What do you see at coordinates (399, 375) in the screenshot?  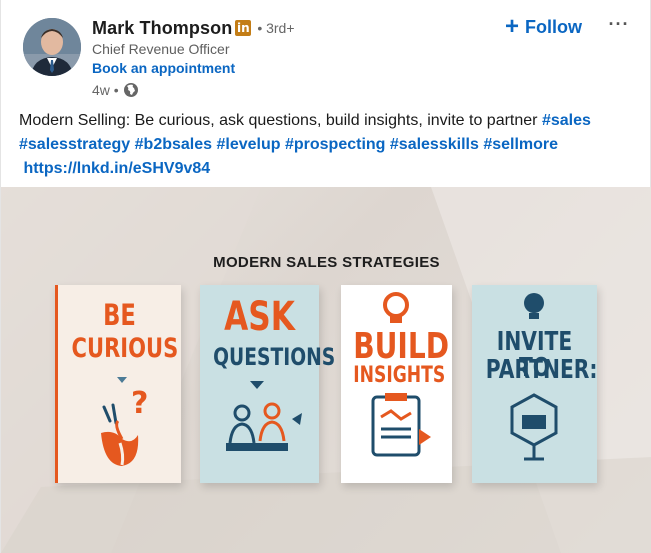 I see `card-title-line2: INSIGHTS` at bounding box center [399, 375].